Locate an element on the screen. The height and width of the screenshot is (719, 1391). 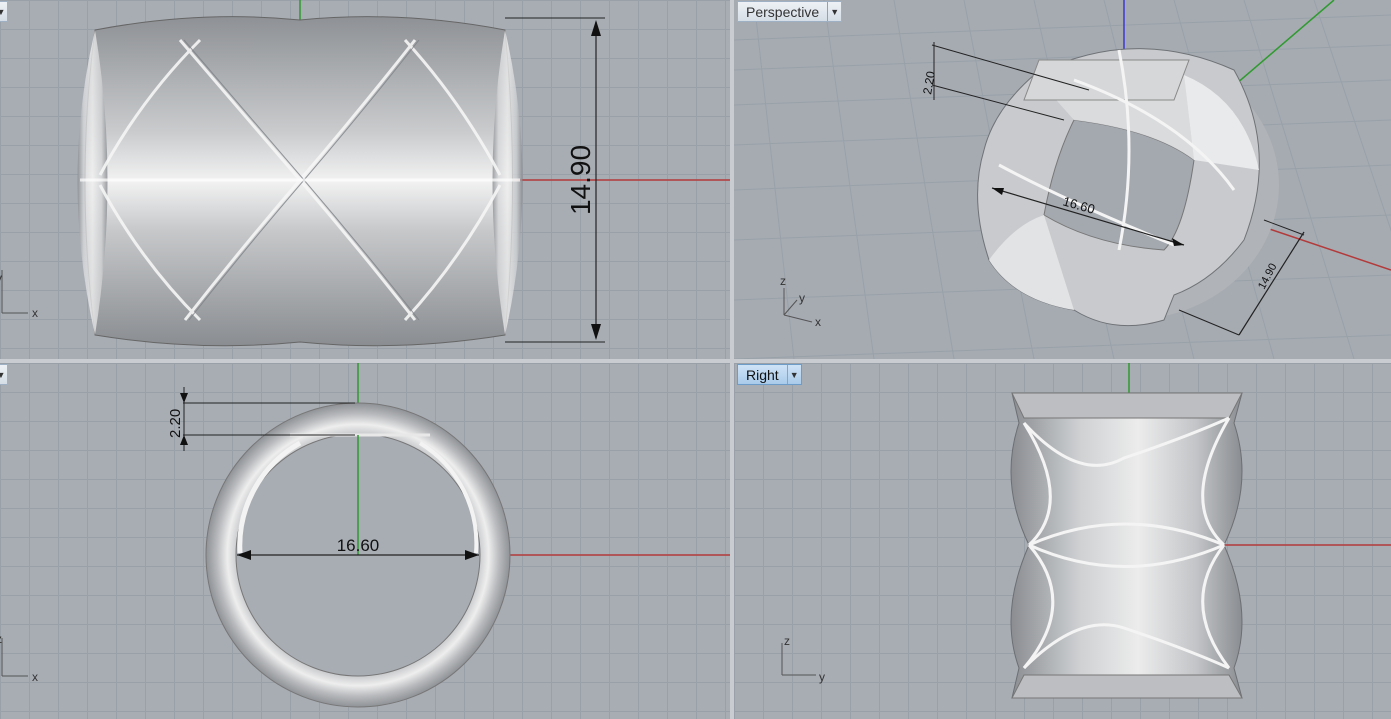
axis-indicator: z y is located at coordinates (803, 659).